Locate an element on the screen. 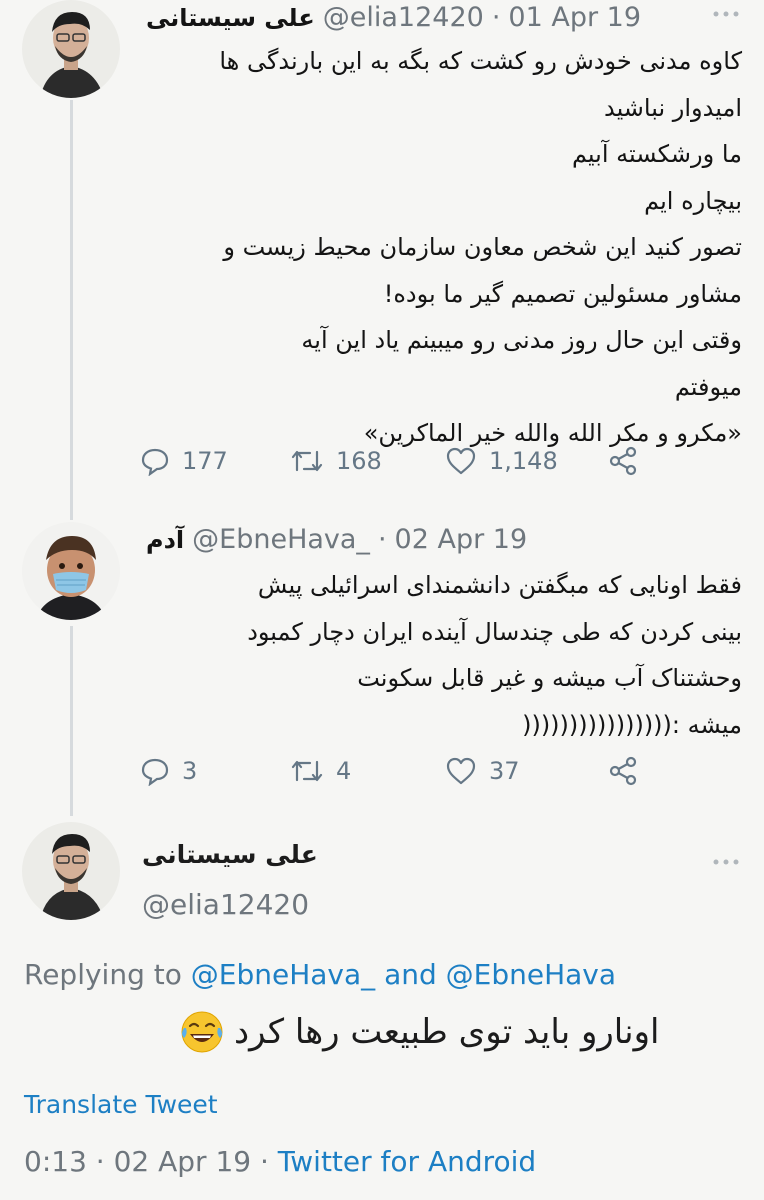 The width and height of the screenshot is (764, 1200). main-tweet-text: اونارو باید توی طبیعت رها کرد is located at coordinates (419, 1032).